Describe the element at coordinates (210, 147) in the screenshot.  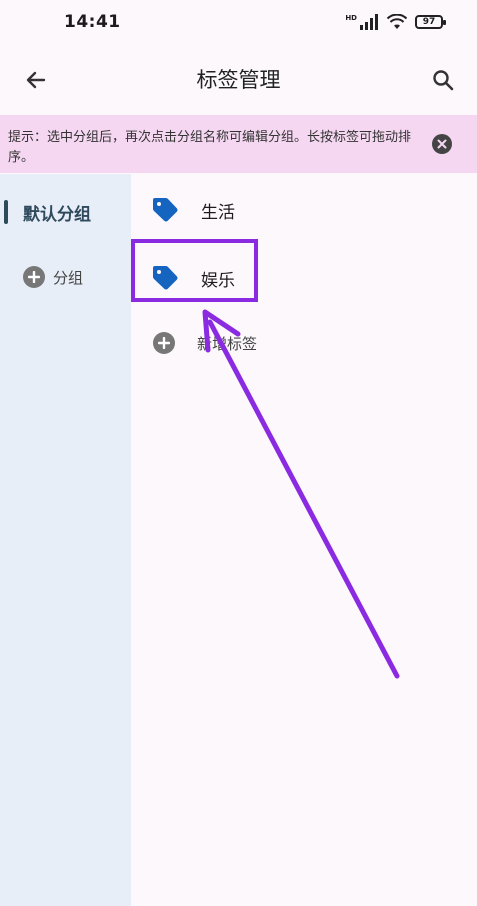
I see `tip-text: 提示：选中分组后，再次点击分组名称可编辑分组。长按标签可拖动排序。` at that location.